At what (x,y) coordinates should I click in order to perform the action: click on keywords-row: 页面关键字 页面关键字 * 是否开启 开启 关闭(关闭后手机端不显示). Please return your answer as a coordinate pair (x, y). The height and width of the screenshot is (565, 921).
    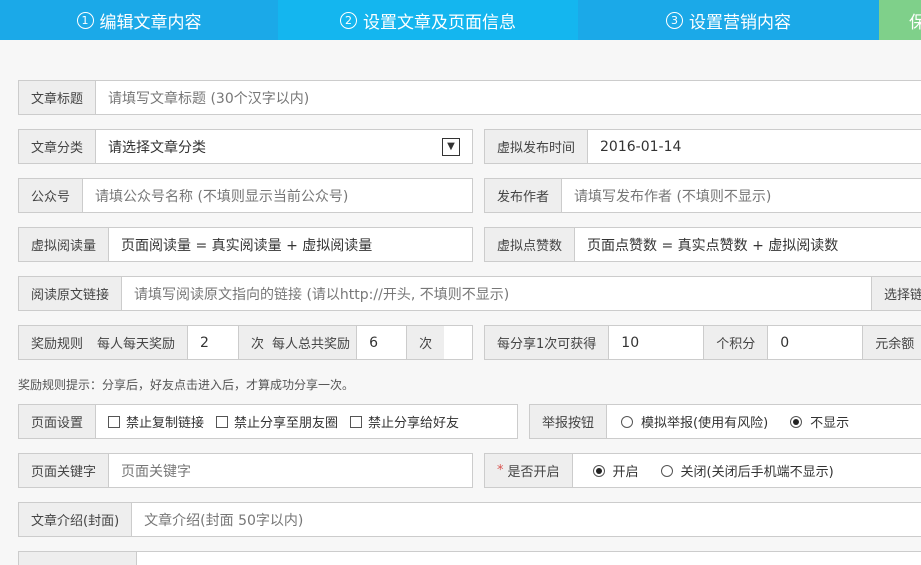
    Looking at the image, I should click on (469, 470).